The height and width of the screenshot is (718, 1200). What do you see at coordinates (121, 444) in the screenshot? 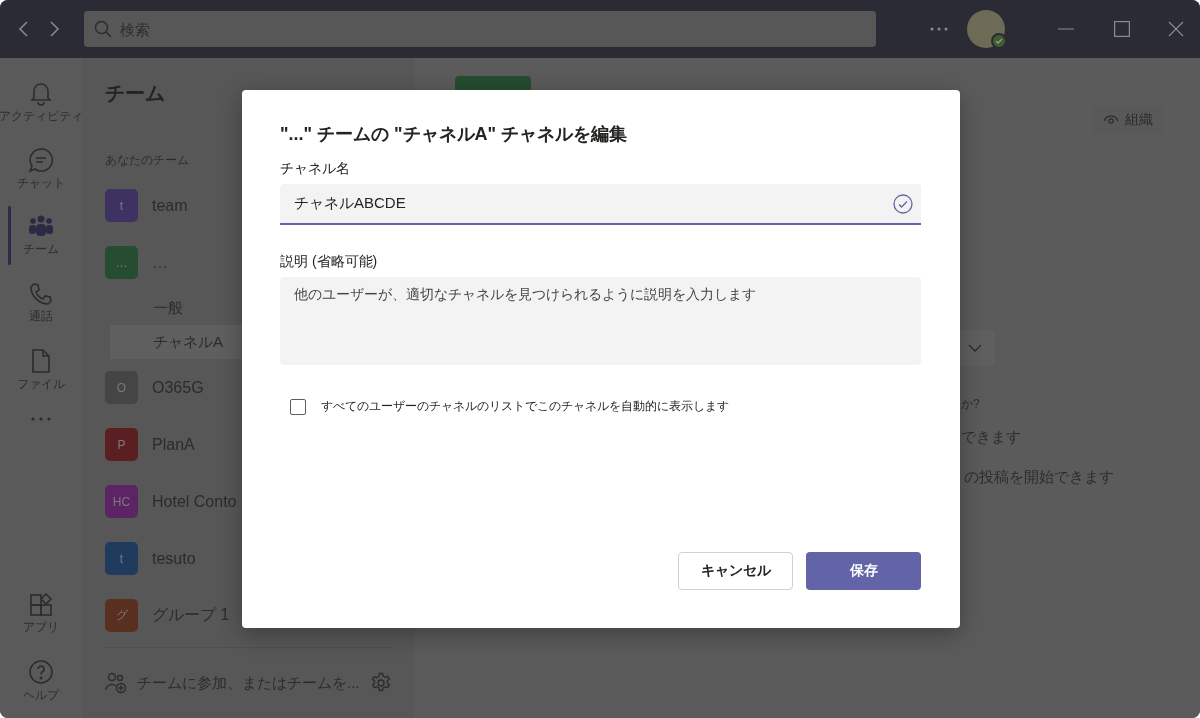
I see `team-avatar: P` at bounding box center [121, 444].